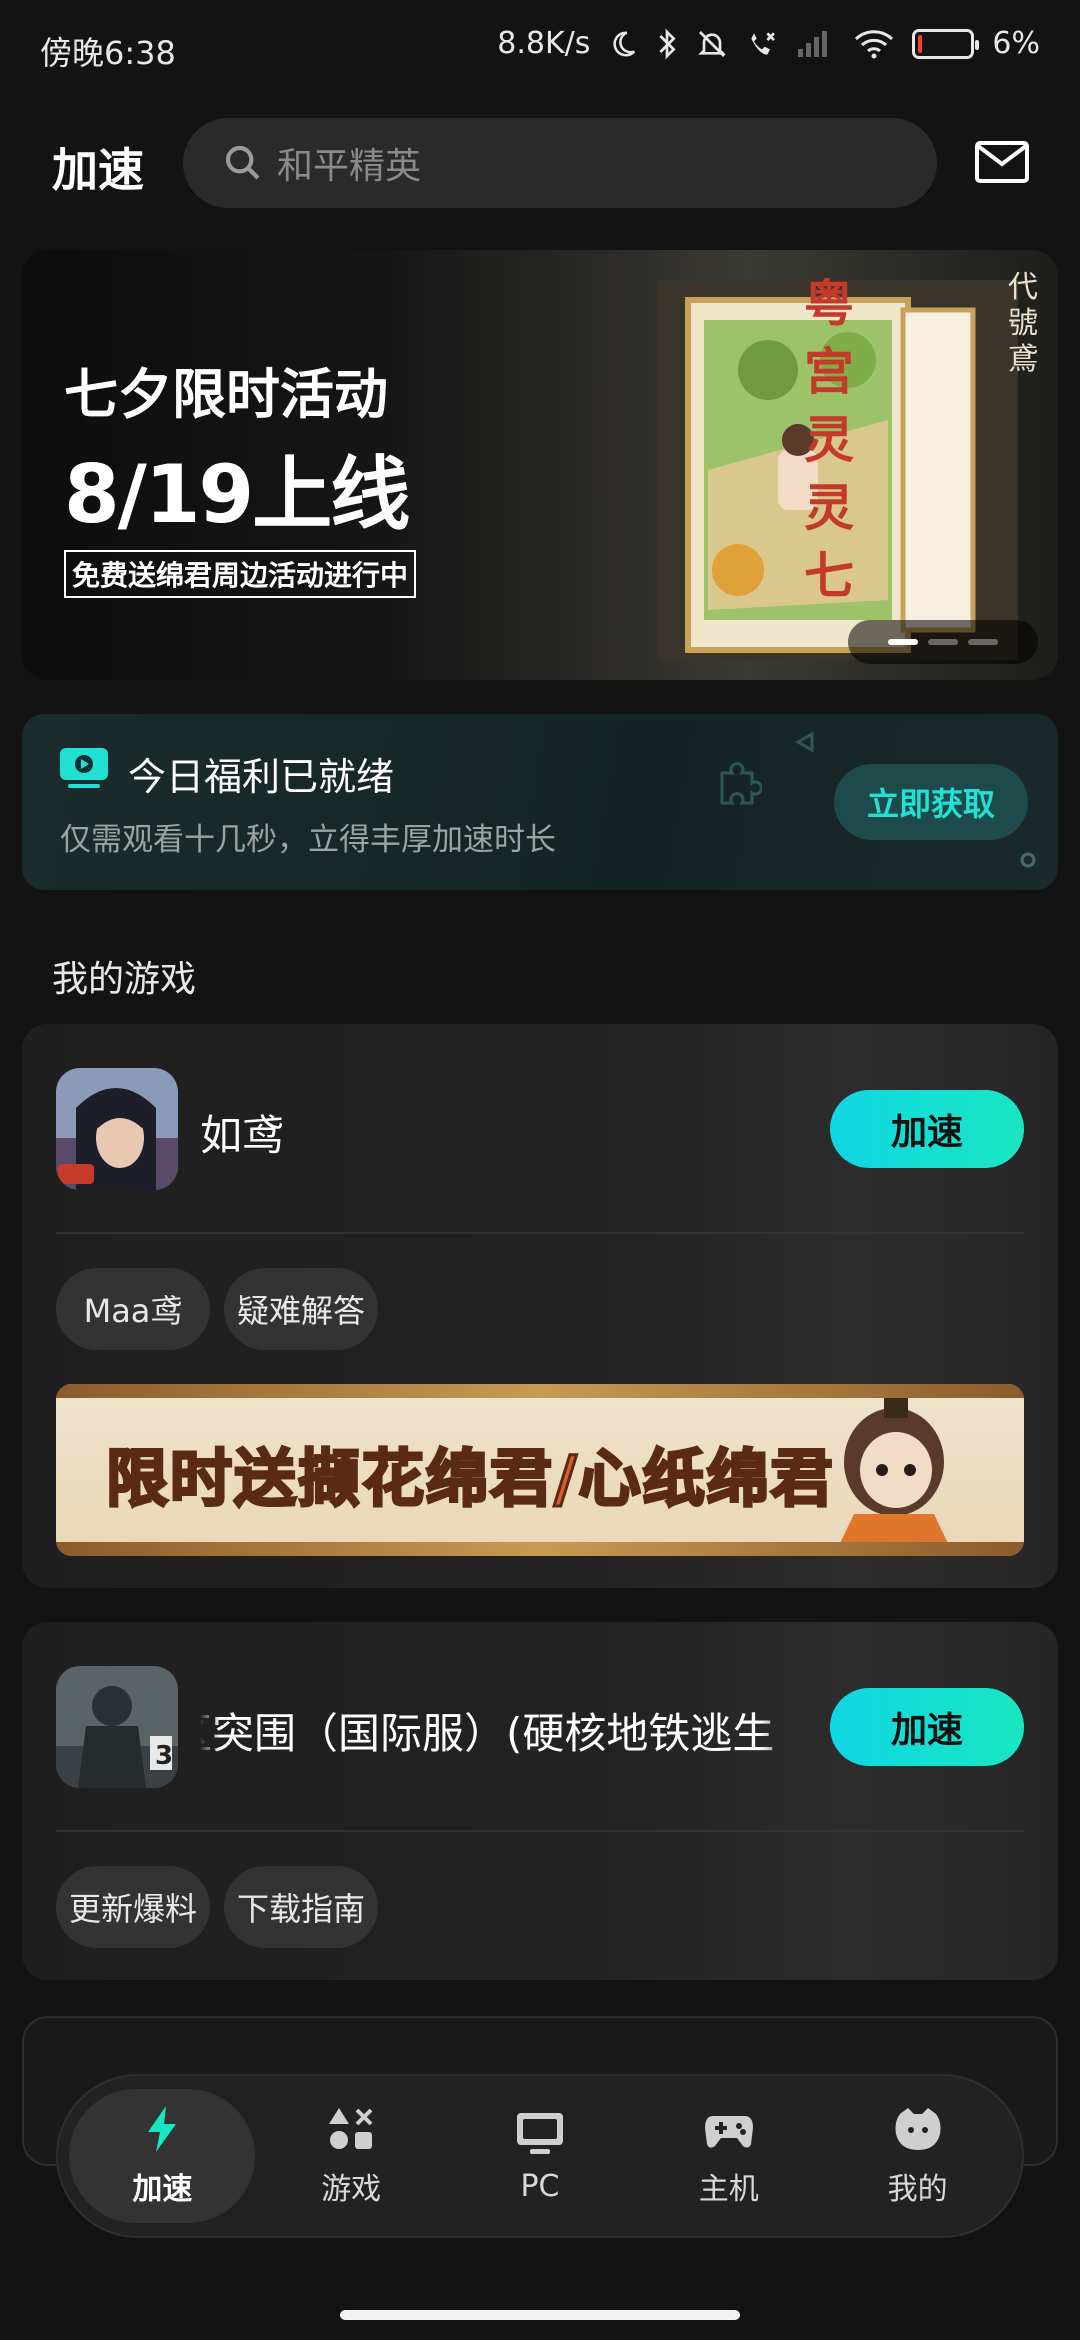 The image size is (1080, 2340). What do you see at coordinates (237, 494) in the screenshot?
I see `banner-date: 8/19上线` at bounding box center [237, 494].